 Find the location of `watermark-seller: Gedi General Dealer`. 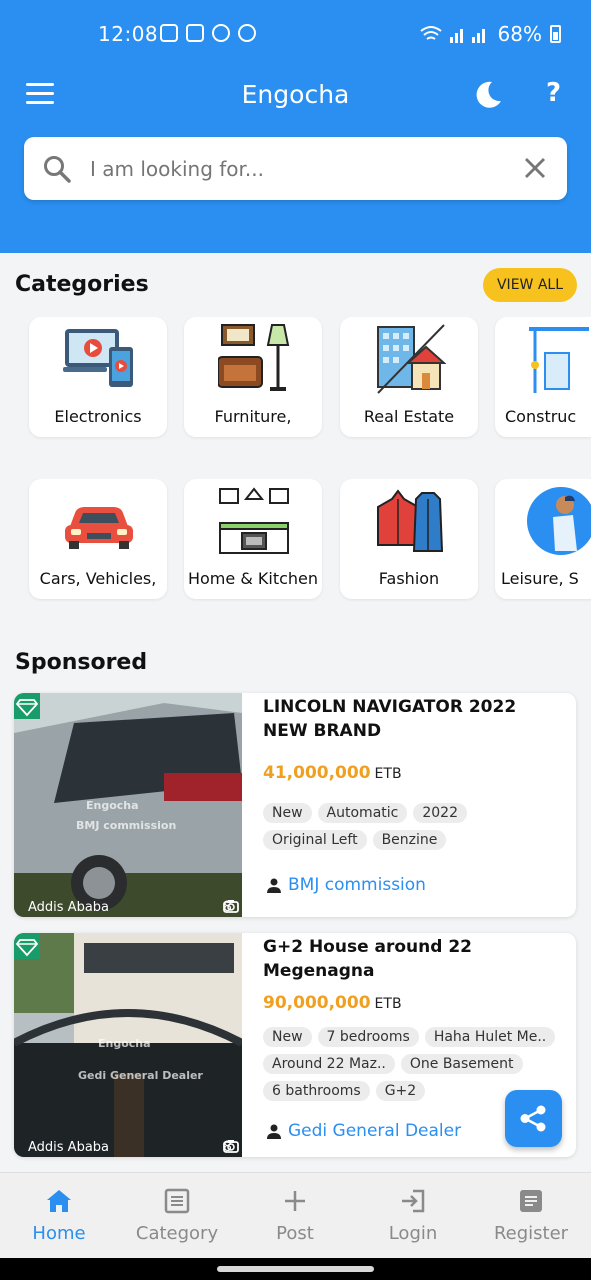

watermark-seller: Gedi General Dealer is located at coordinates (140, 1075).